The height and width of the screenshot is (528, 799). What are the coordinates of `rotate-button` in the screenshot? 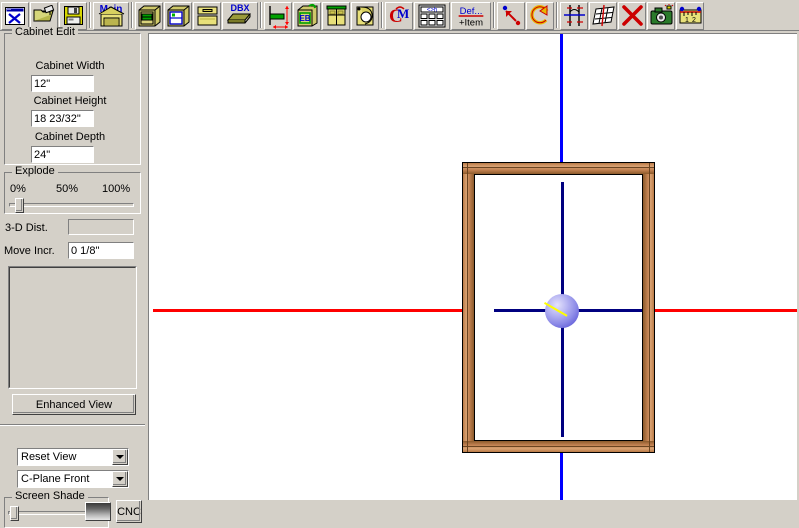 It's located at (540, 15).